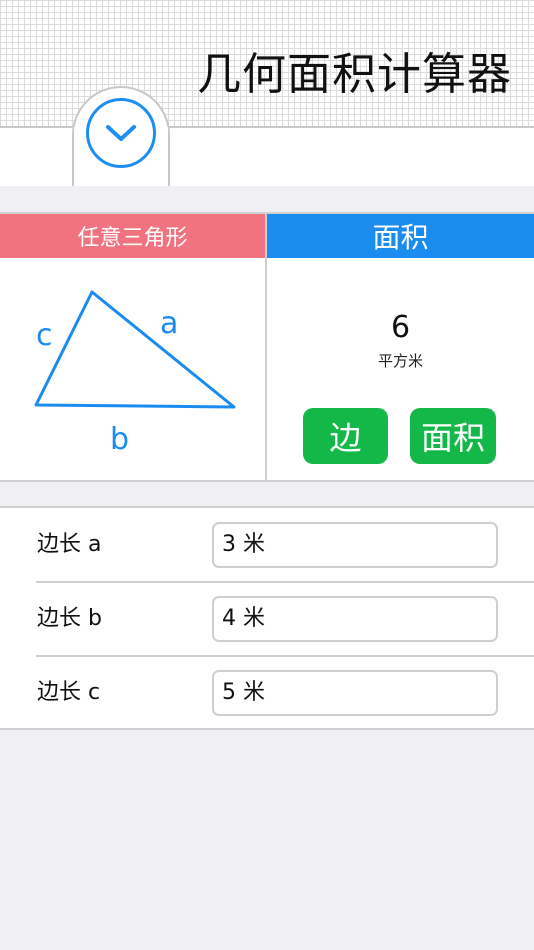 Image resolution: width=534 pixels, height=950 pixels. I want to click on side-c-input: 5 米, so click(355, 693).